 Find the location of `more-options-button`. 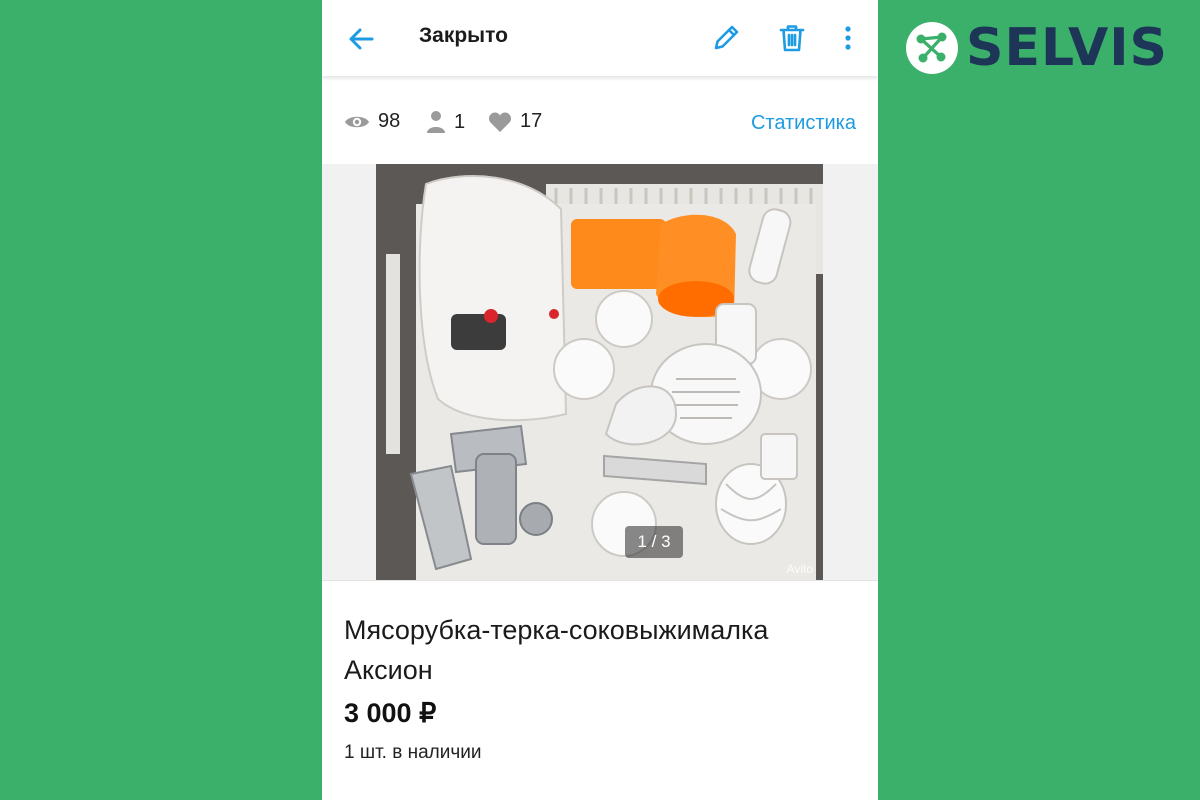

more-options-button is located at coordinates (848, 38).